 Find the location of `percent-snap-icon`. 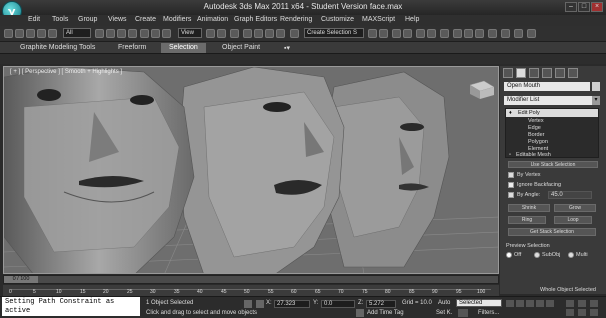

percent-snap-icon is located at coordinates (269, 33).